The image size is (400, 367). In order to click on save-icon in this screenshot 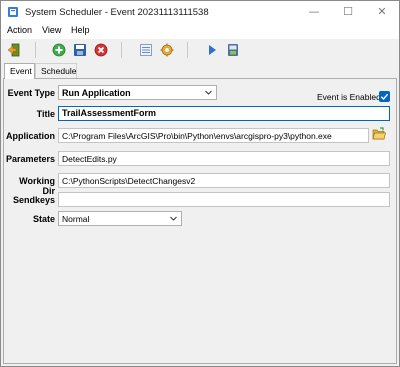, I will do `click(80, 50)`.